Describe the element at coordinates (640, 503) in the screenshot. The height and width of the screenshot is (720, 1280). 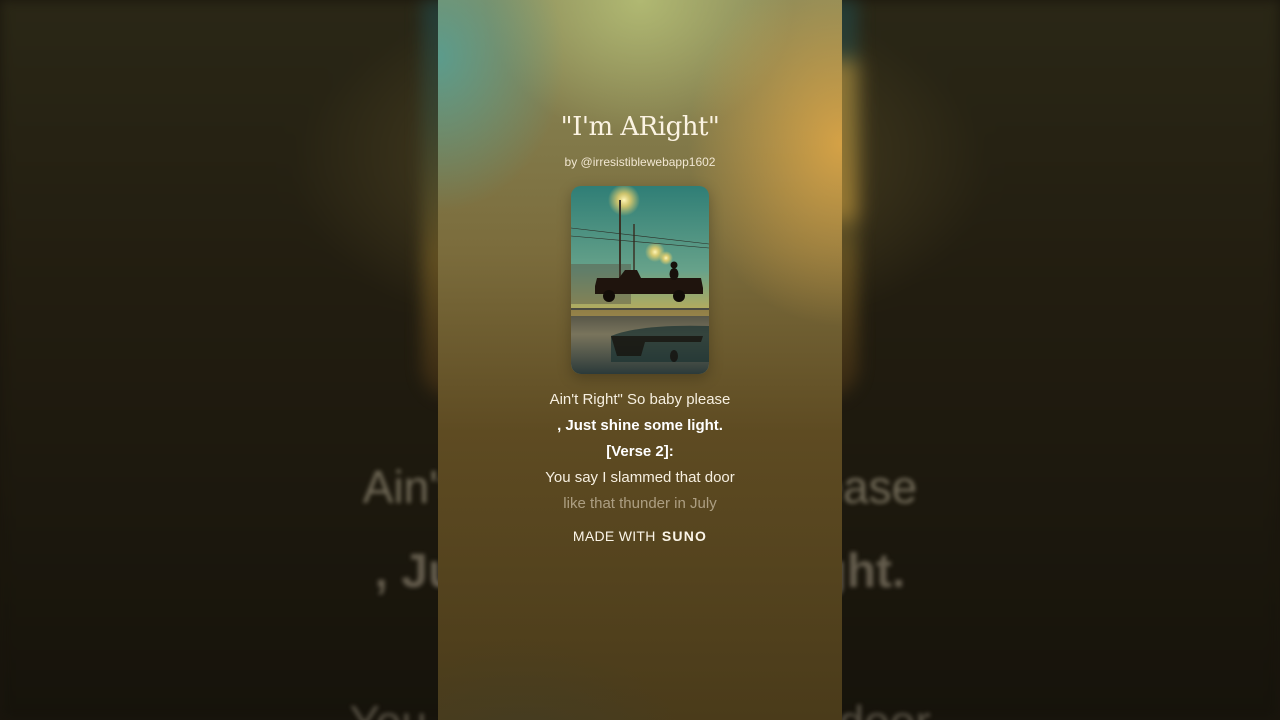
I see `lyric-line-upcoming: like that thunder in July` at that location.